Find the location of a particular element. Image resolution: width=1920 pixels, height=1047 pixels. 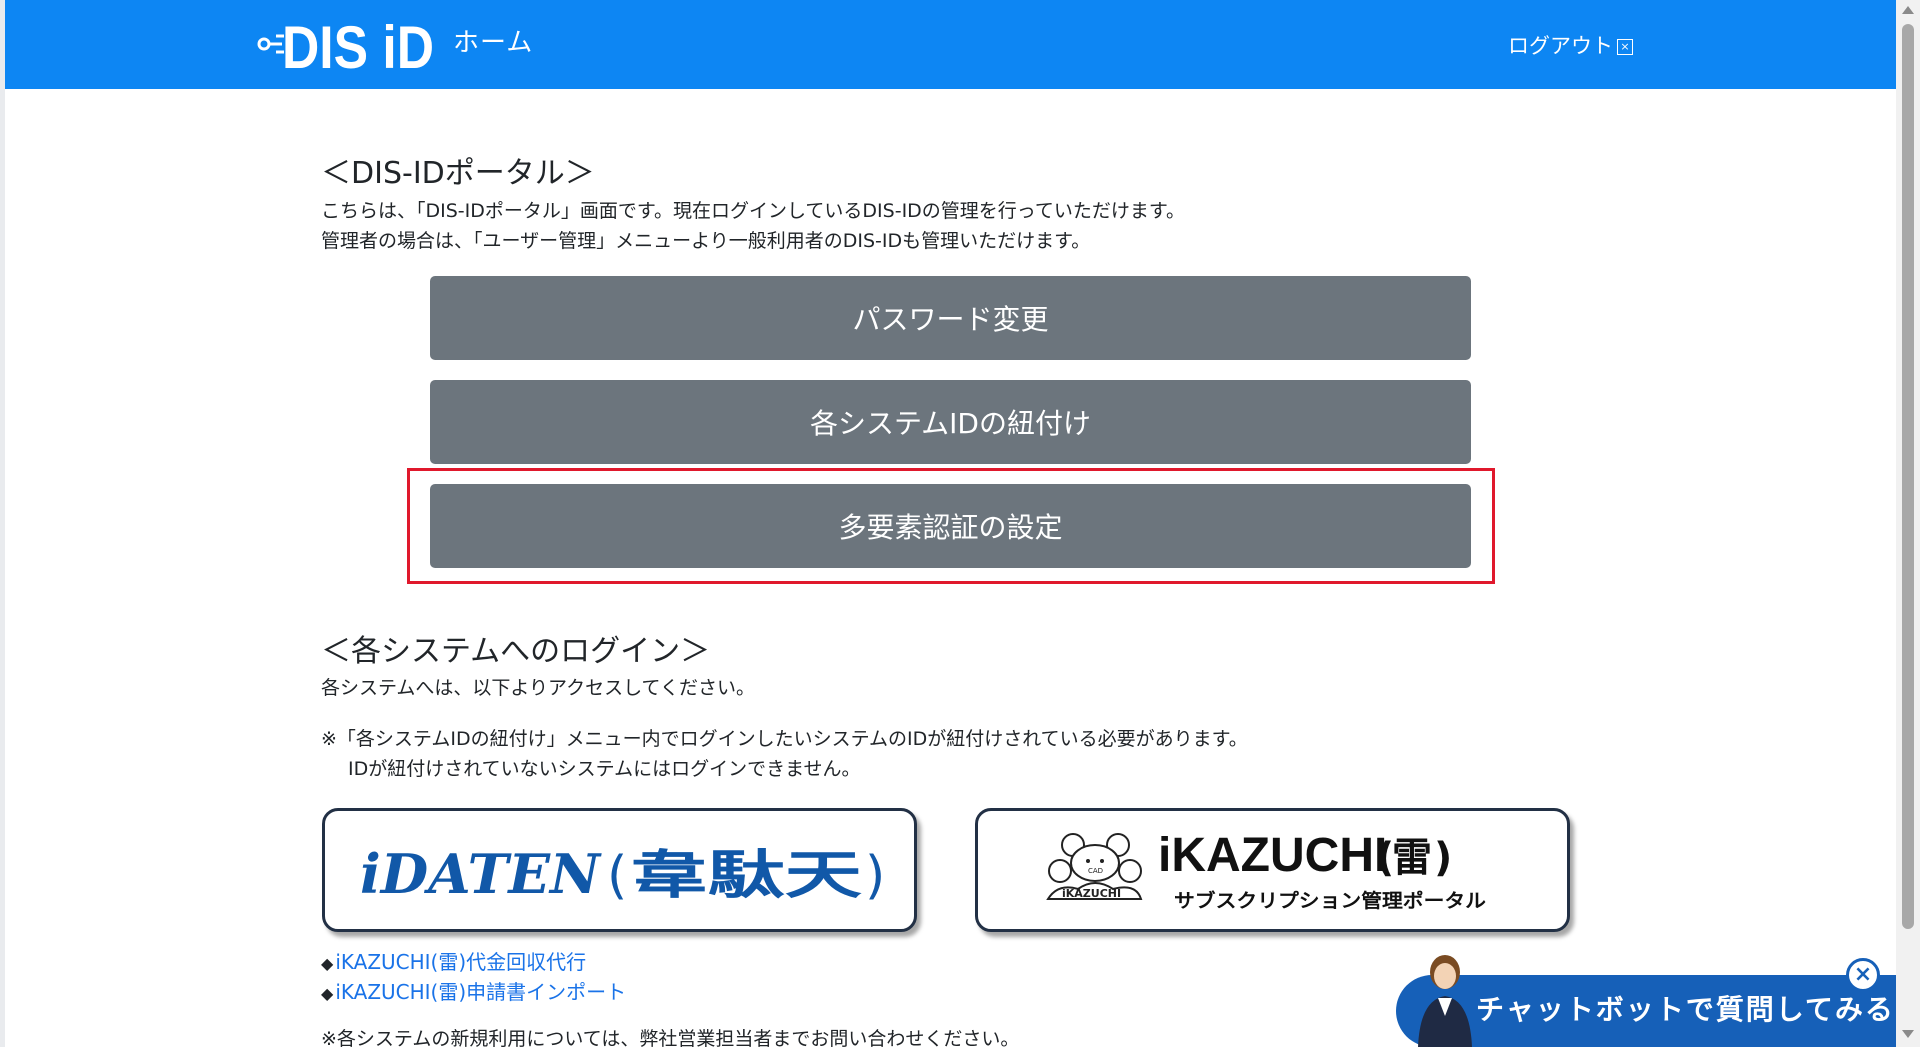

ikazuchi-mascot-icon: CAD iKAZUCHI is located at coordinates (1094, 866).